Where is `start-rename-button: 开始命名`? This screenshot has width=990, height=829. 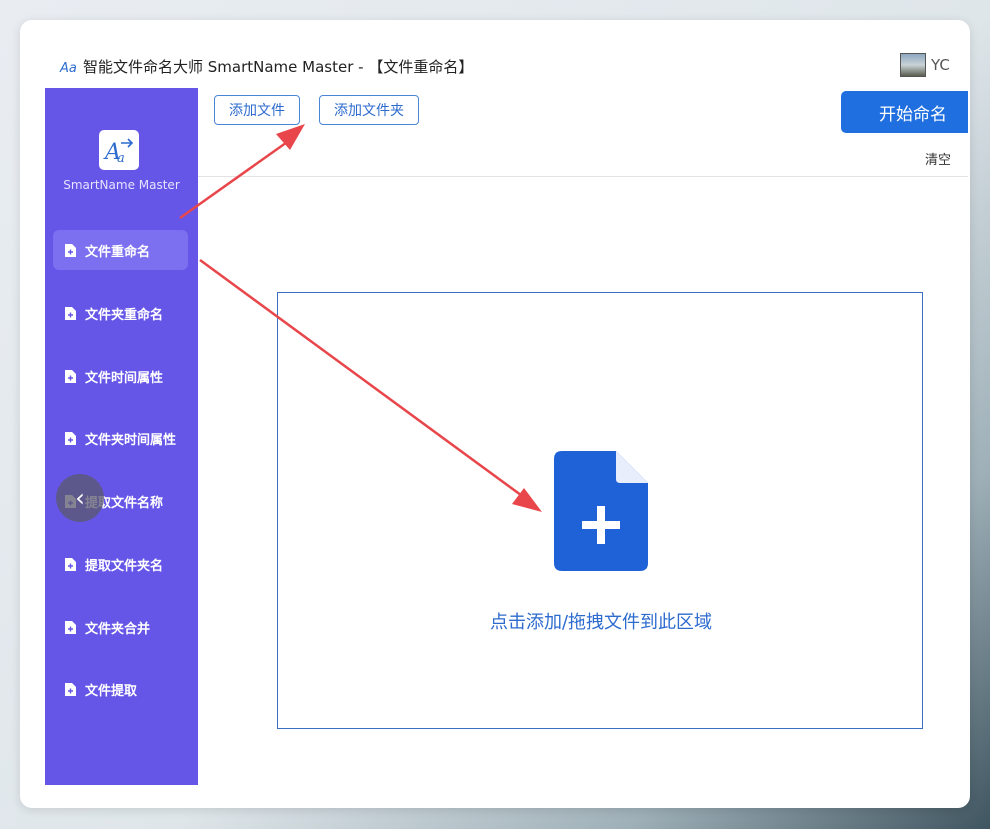 start-rename-button: 开始命名 is located at coordinates (904, 112).